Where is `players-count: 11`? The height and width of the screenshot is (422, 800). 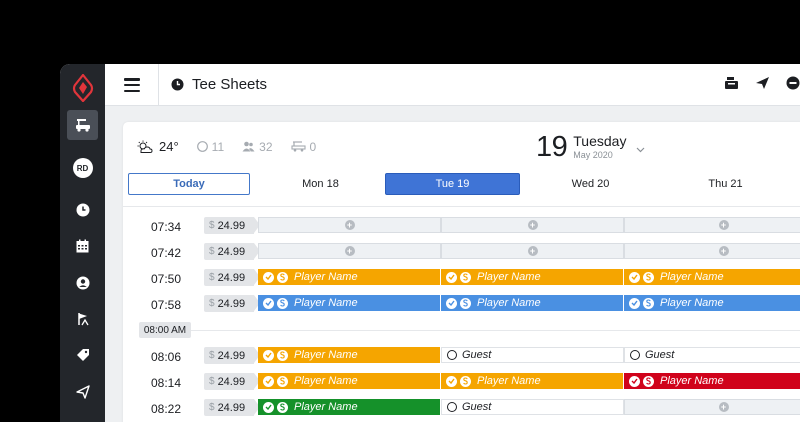 players-count: 11 is located at coordinates (210, 147).